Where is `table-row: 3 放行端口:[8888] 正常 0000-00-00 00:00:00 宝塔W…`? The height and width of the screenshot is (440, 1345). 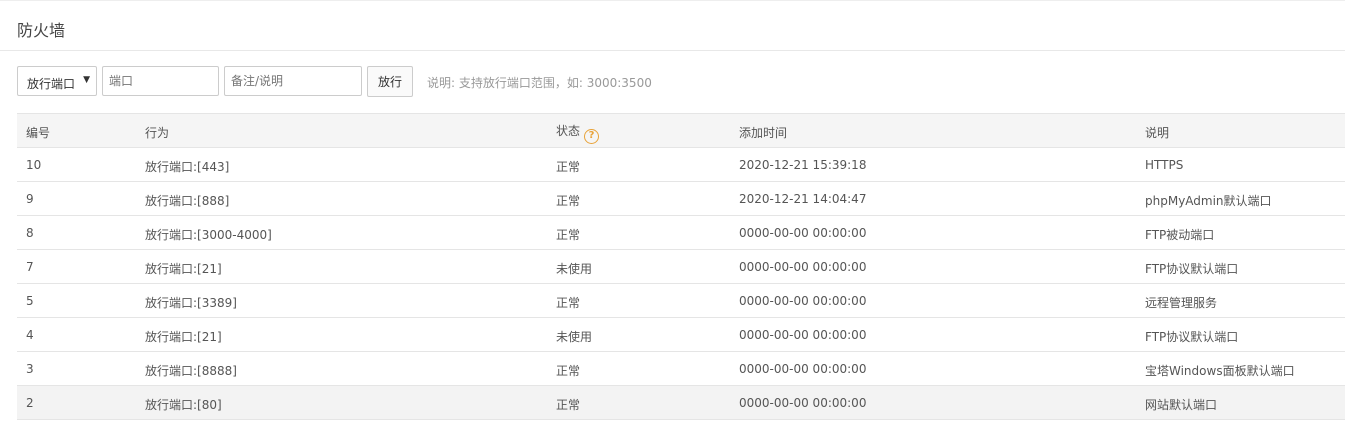
table-row: 3 放行端口:[8888] 正常 0000-00-00 00:00:00 宝塔W… is located at coordinates (681, 369).